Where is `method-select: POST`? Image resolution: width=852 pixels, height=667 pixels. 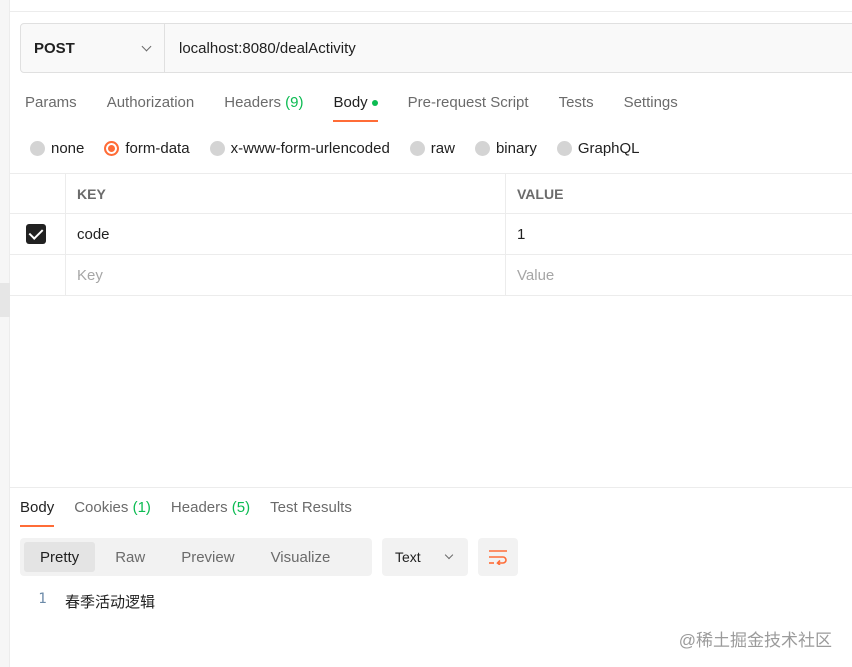
method-select: POST is located at coordinates (93, 48).